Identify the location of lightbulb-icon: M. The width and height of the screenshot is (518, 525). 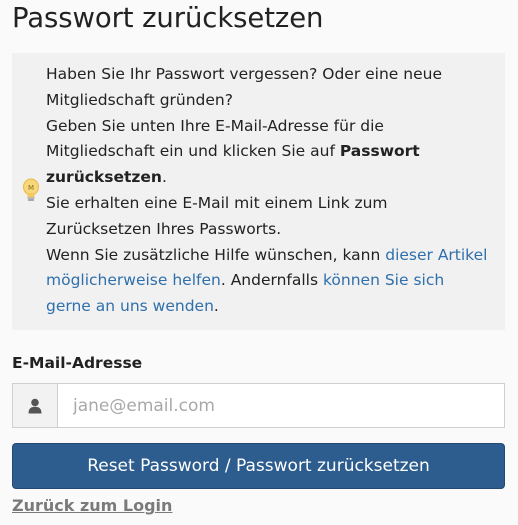
(31, 189).